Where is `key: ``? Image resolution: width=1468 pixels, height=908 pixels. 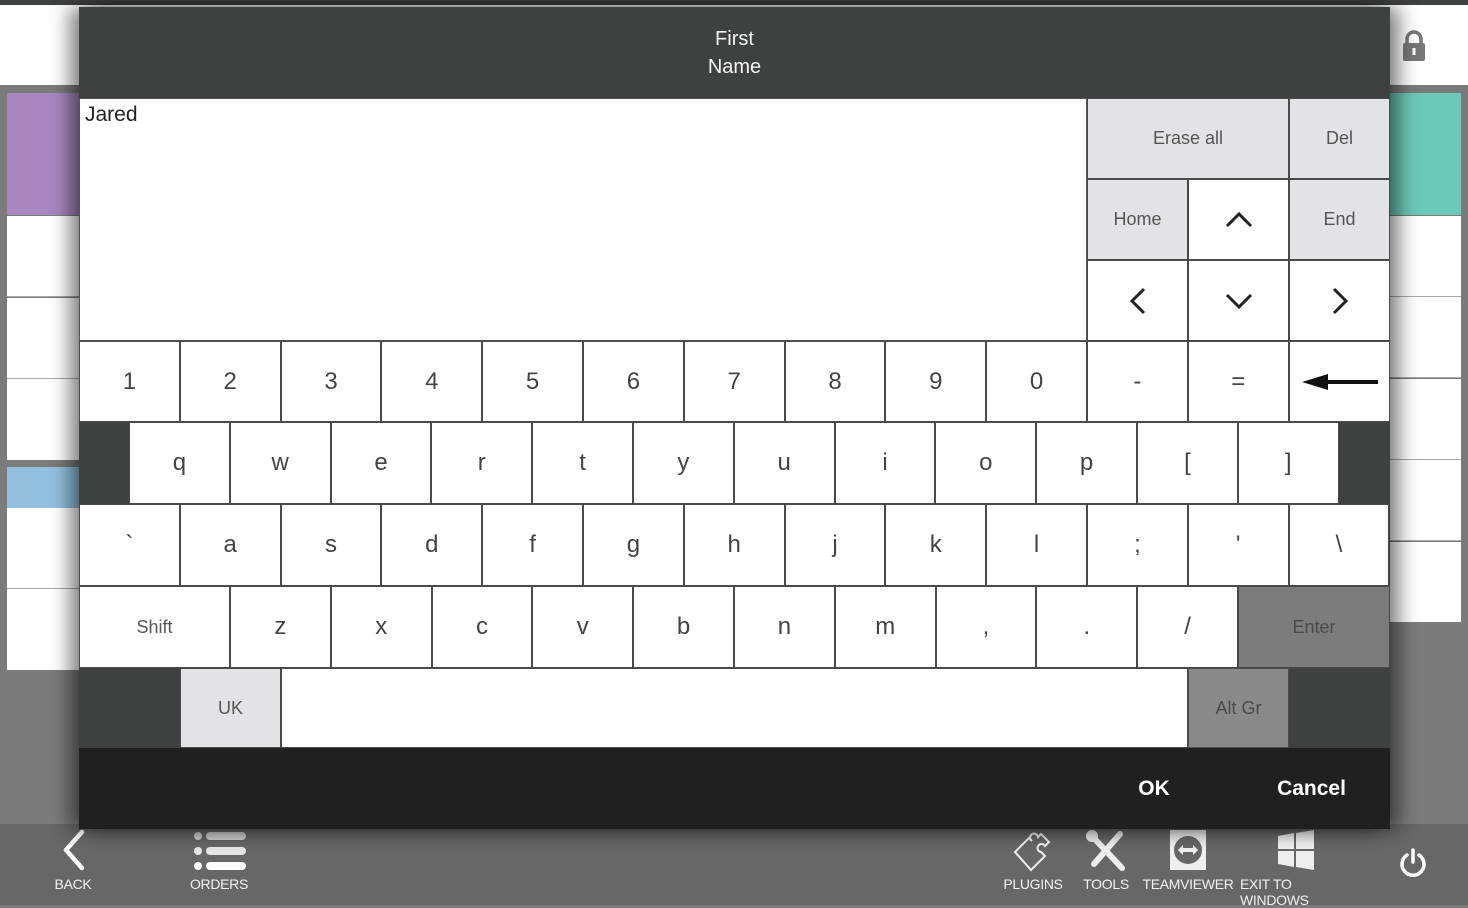
key: ` is located at coordinates (129, 545).